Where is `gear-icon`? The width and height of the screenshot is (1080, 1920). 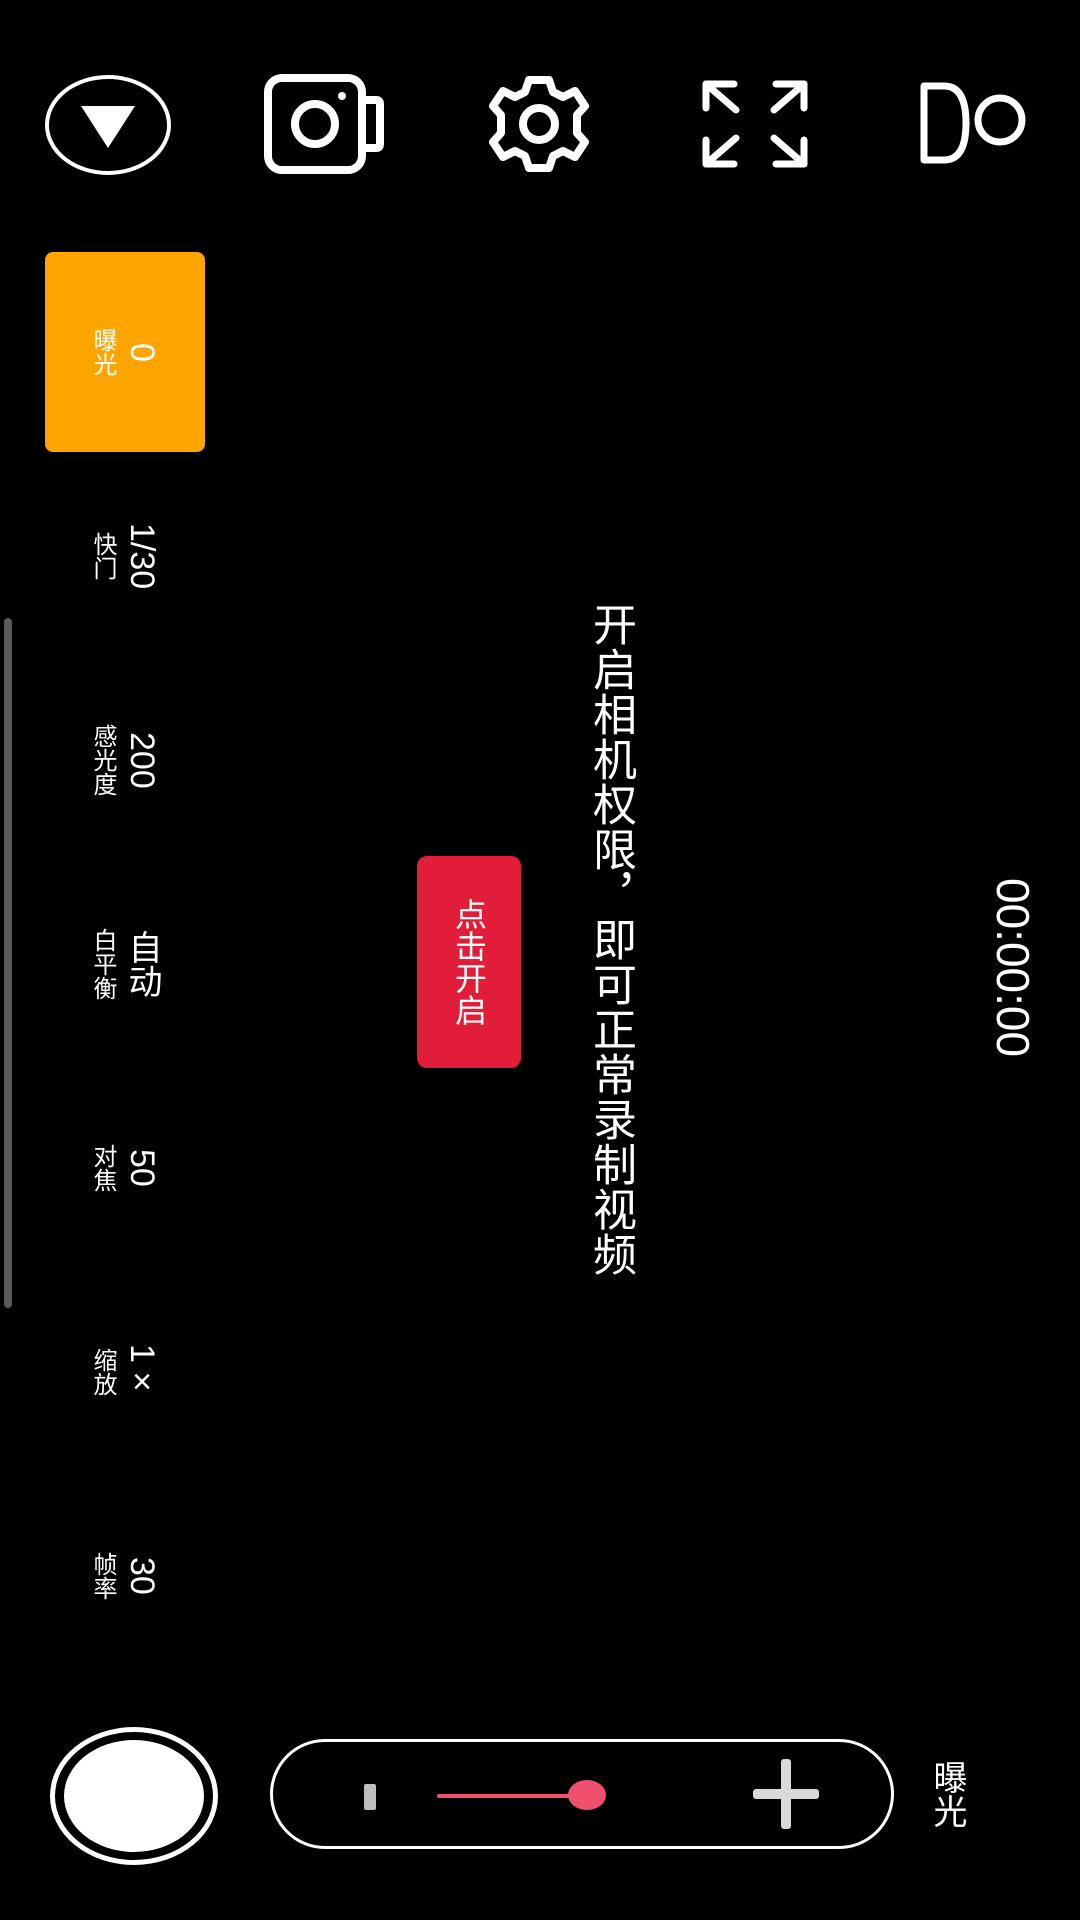
gear-icon is located at coordinates (539, 124).